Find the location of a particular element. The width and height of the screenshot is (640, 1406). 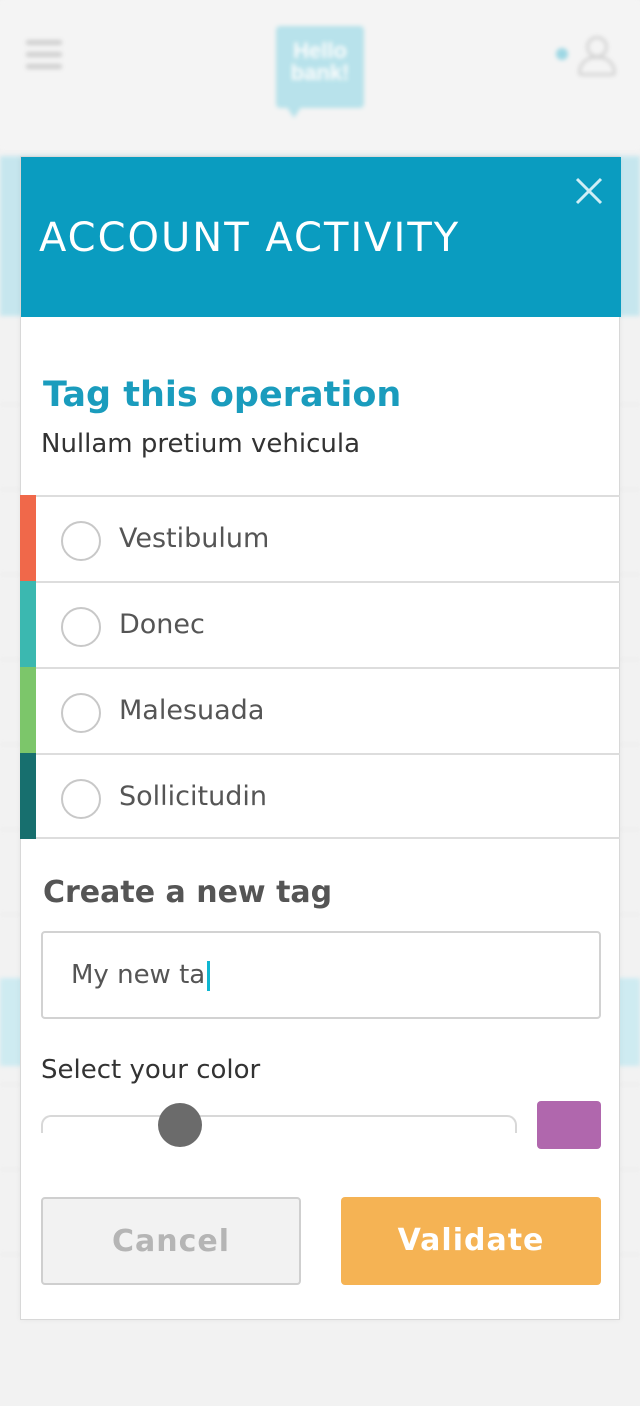

hello-bank-logo: Hello bank! is located at coordinates (320, 67).